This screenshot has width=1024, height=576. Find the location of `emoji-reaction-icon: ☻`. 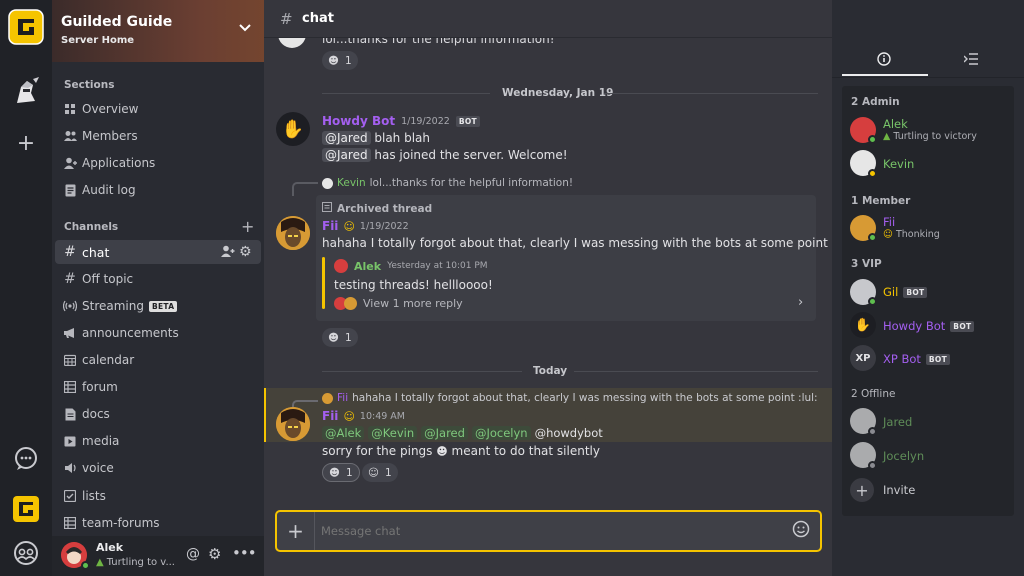

emoji-reaction-icon: ☻ is located at coordinates (334, 472).